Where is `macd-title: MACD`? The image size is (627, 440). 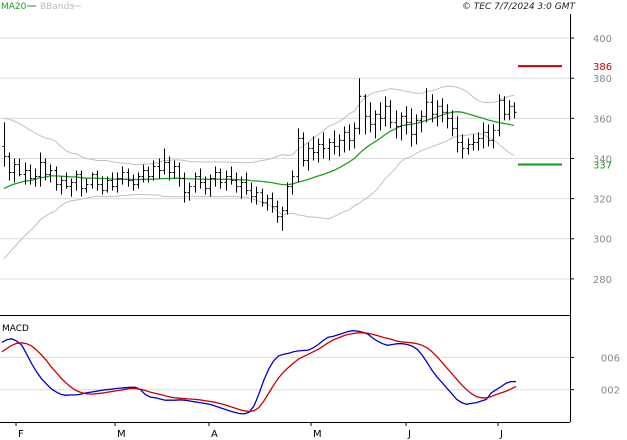
macd-title: MACD is located at coordinates (15, 329).